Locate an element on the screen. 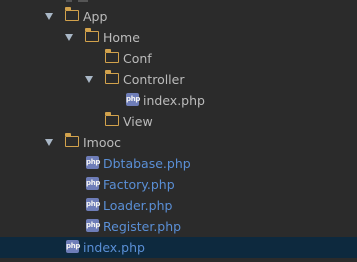 Image resolution: width=357 pixels, height=262 pixels. tree-item-label: Imooc is located at coordinates (102, 142).